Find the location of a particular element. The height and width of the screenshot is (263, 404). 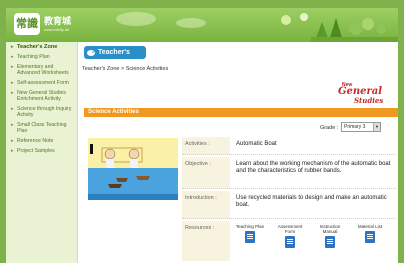

sidebar-item-label: Project Samples is located at coordinates (36, 151).